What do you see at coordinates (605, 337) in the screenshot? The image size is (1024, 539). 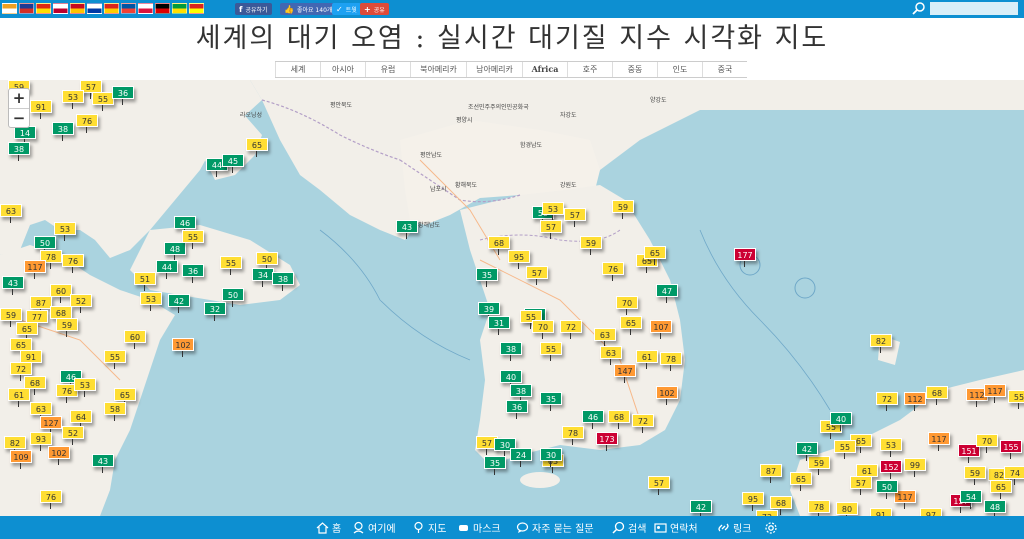 I see `aqi-station-marker: 63` at bounding box center [605, 337].